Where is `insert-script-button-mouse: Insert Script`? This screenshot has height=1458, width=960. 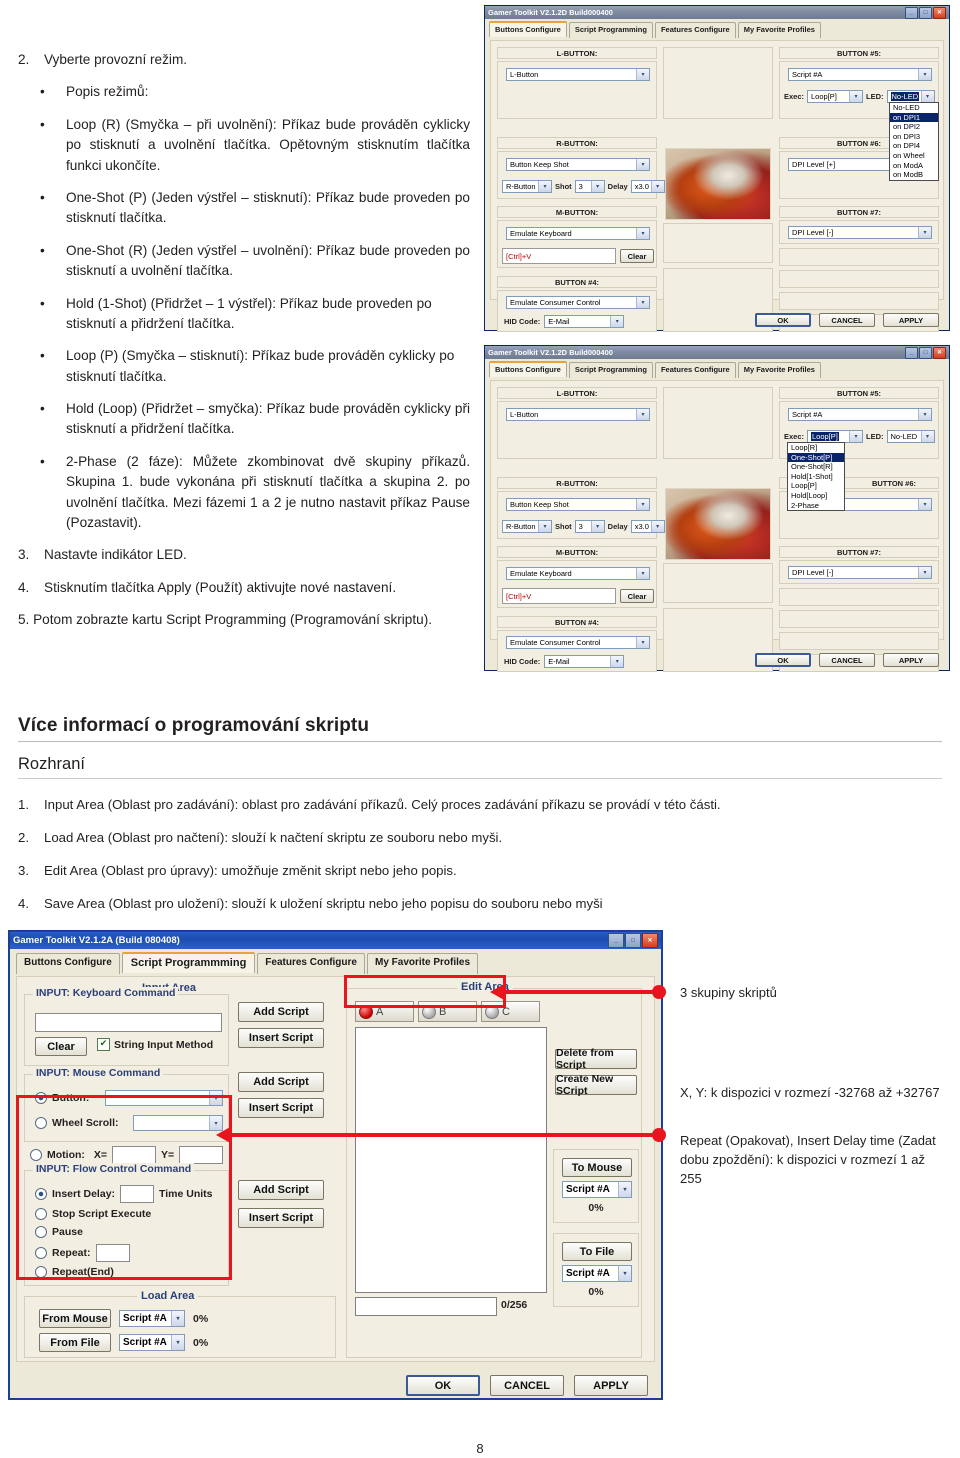 insert-script-button-mouse: Insert Script is located at coordinates (281, 1108).